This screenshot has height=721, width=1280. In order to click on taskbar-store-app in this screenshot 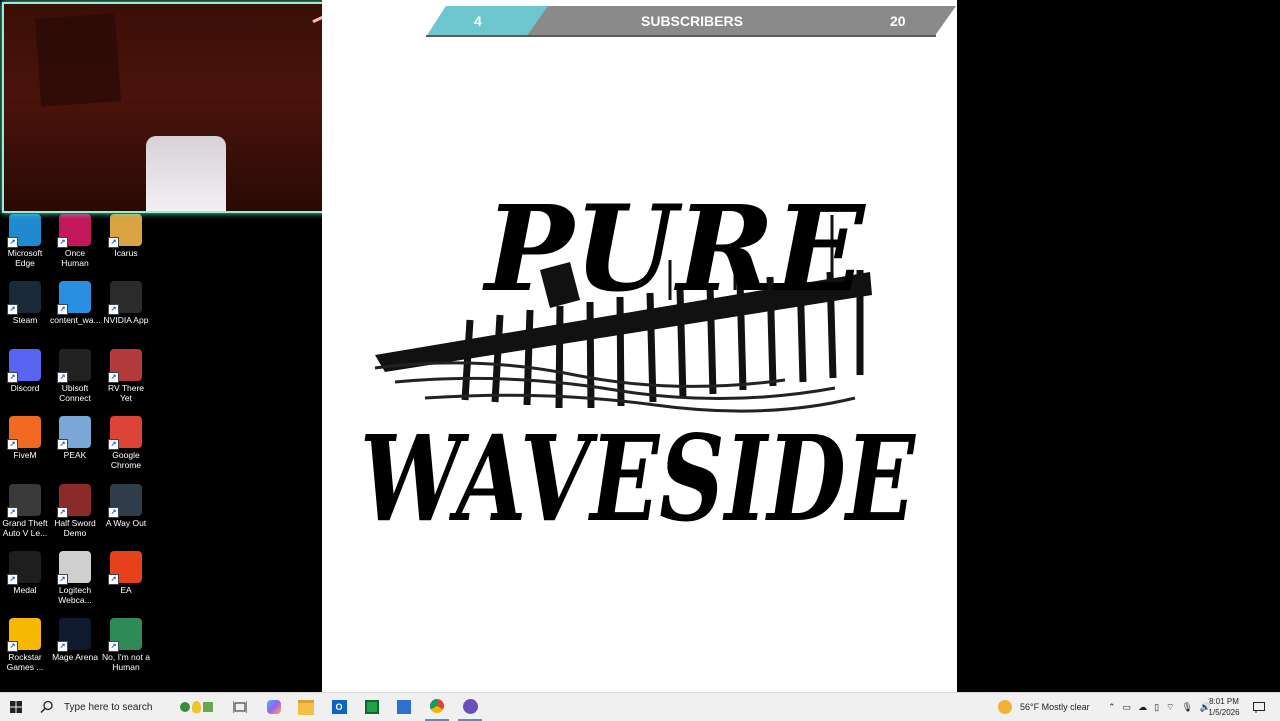, I will do `click(372, 707)`.